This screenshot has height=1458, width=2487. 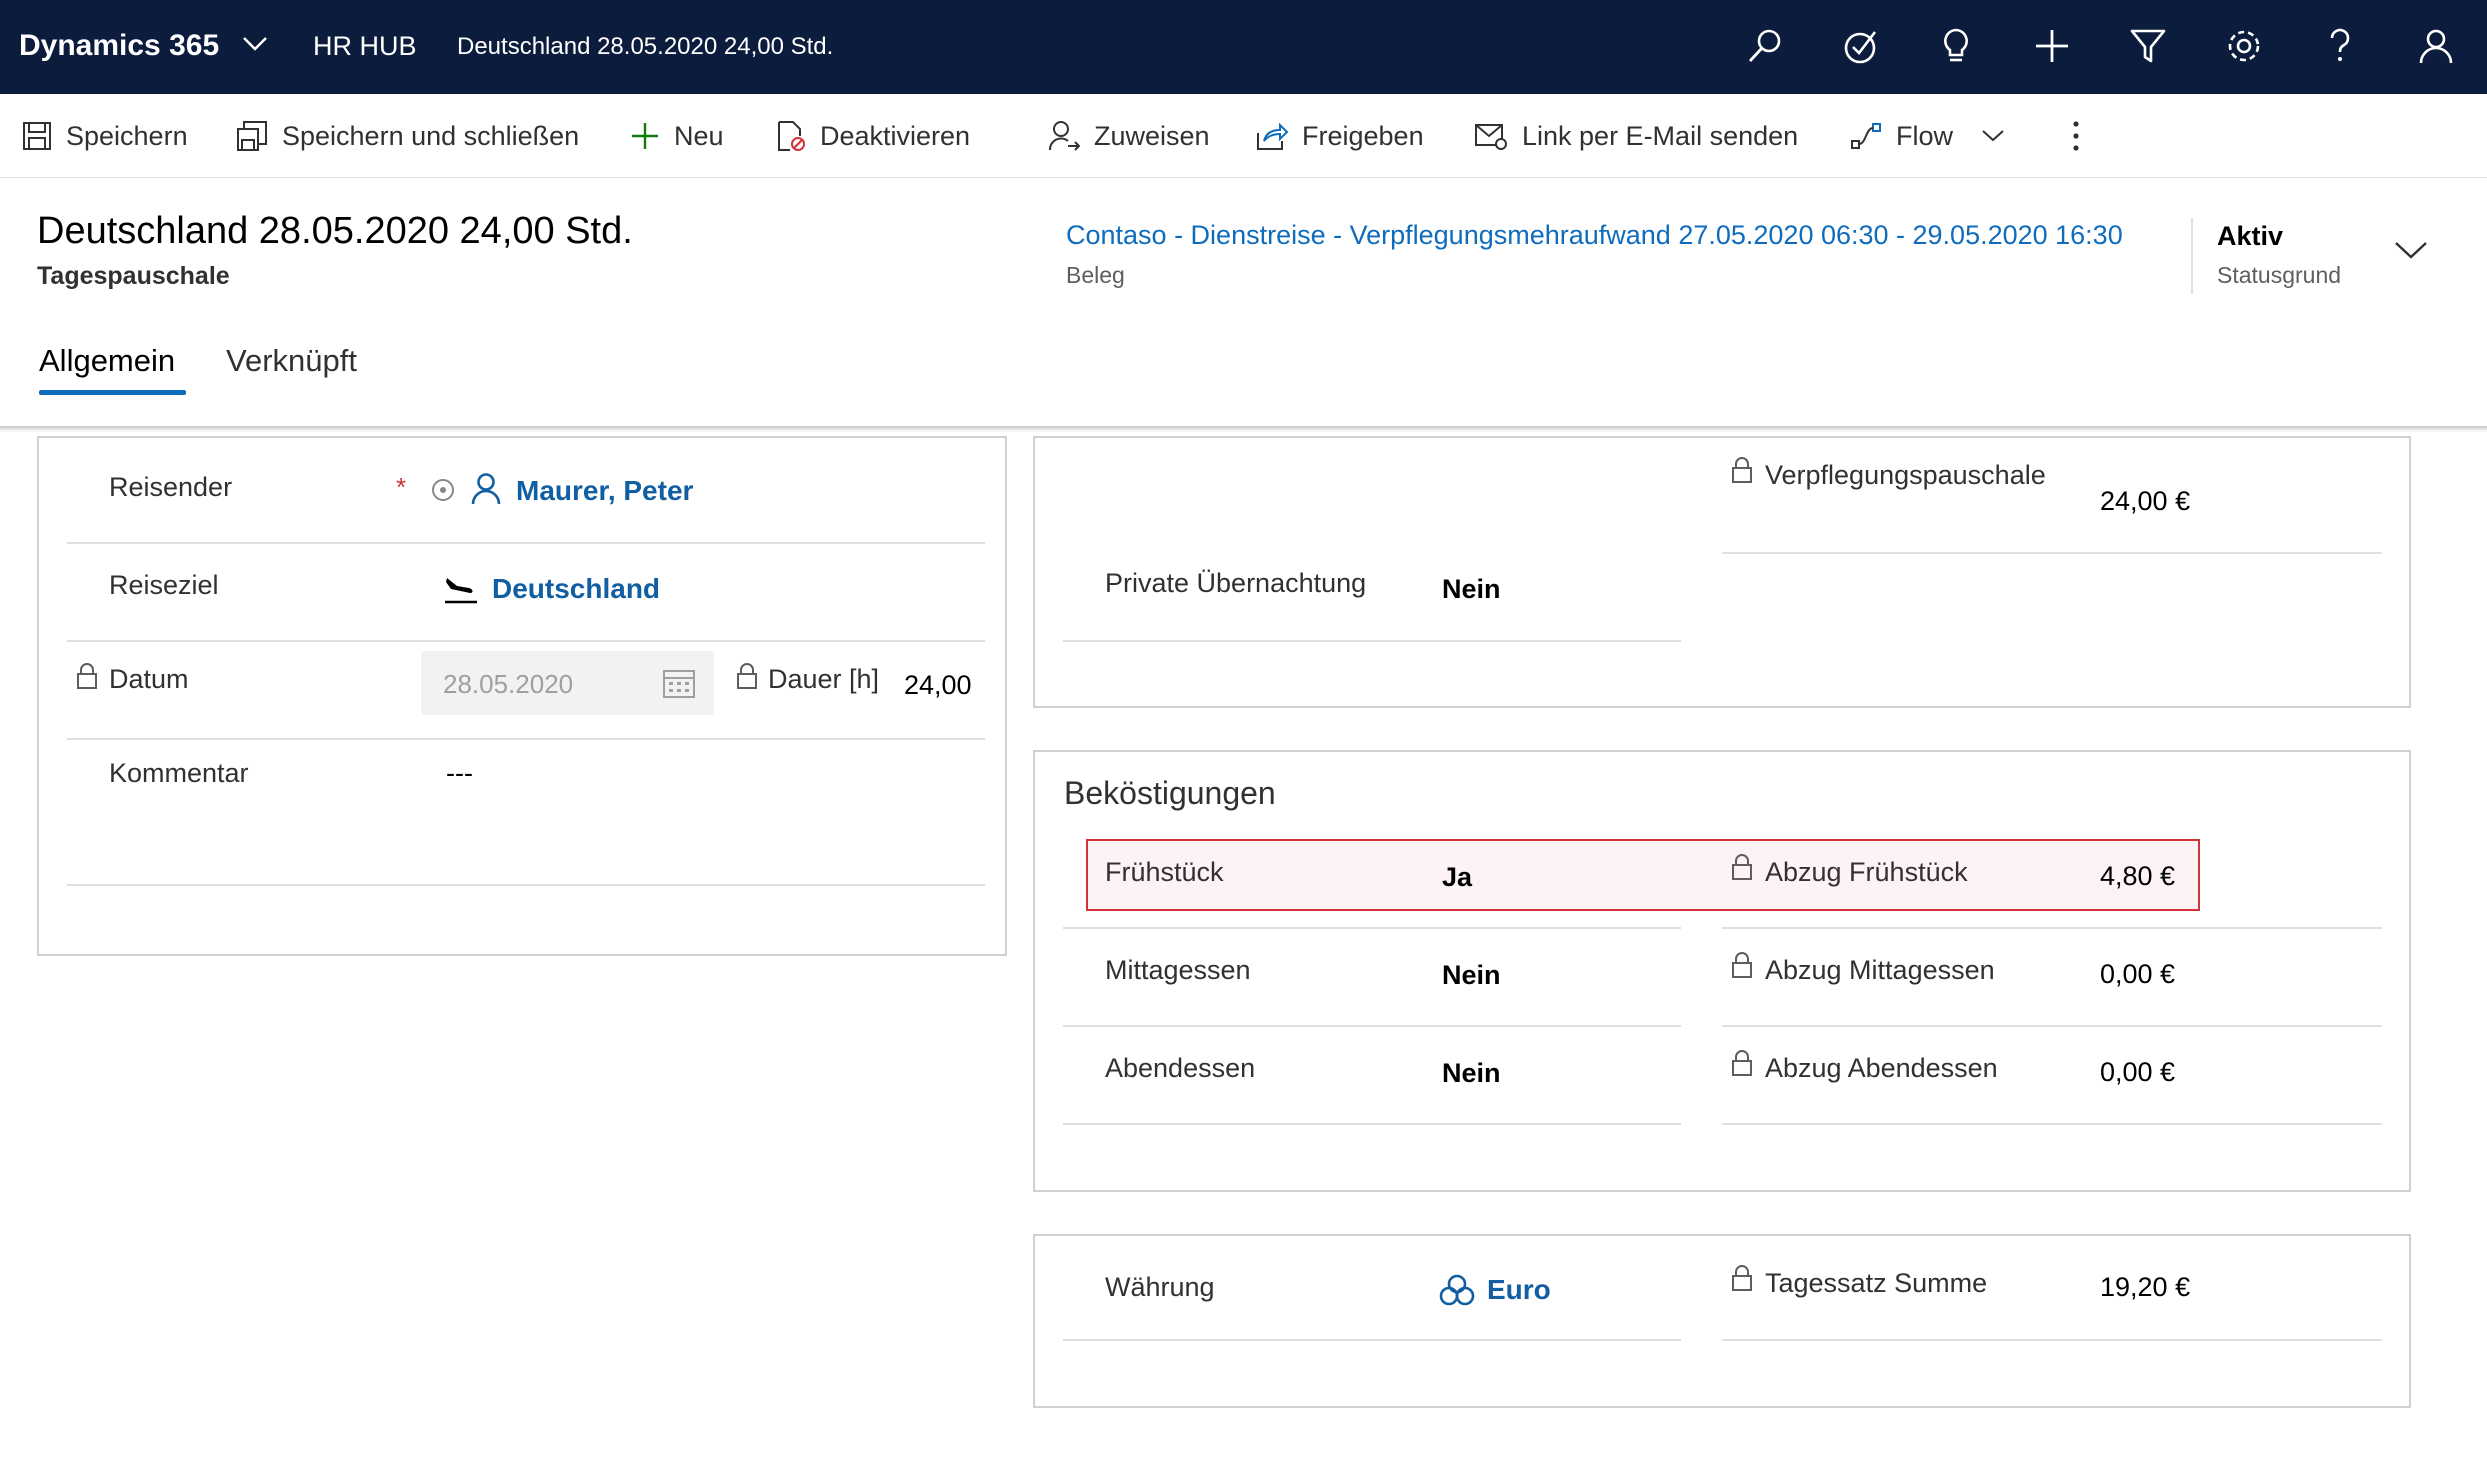 I want to click on help-icon, so click(x=2340, y=46).